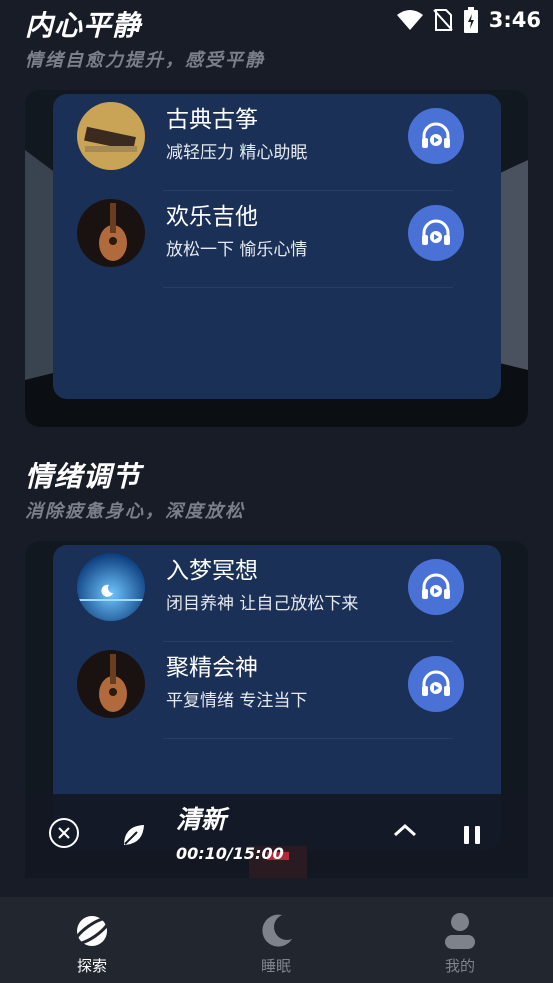 This screenshot has width=553, height=983. I want to click on section-title: 情绪调节, so click(83, 476).